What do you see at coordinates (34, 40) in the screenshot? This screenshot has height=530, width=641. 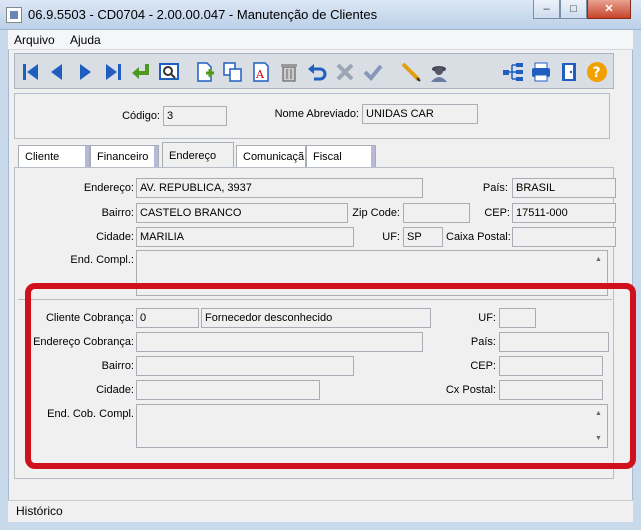 I see `menu-arquivo: Arquivo` at bounding box center [34, 40].